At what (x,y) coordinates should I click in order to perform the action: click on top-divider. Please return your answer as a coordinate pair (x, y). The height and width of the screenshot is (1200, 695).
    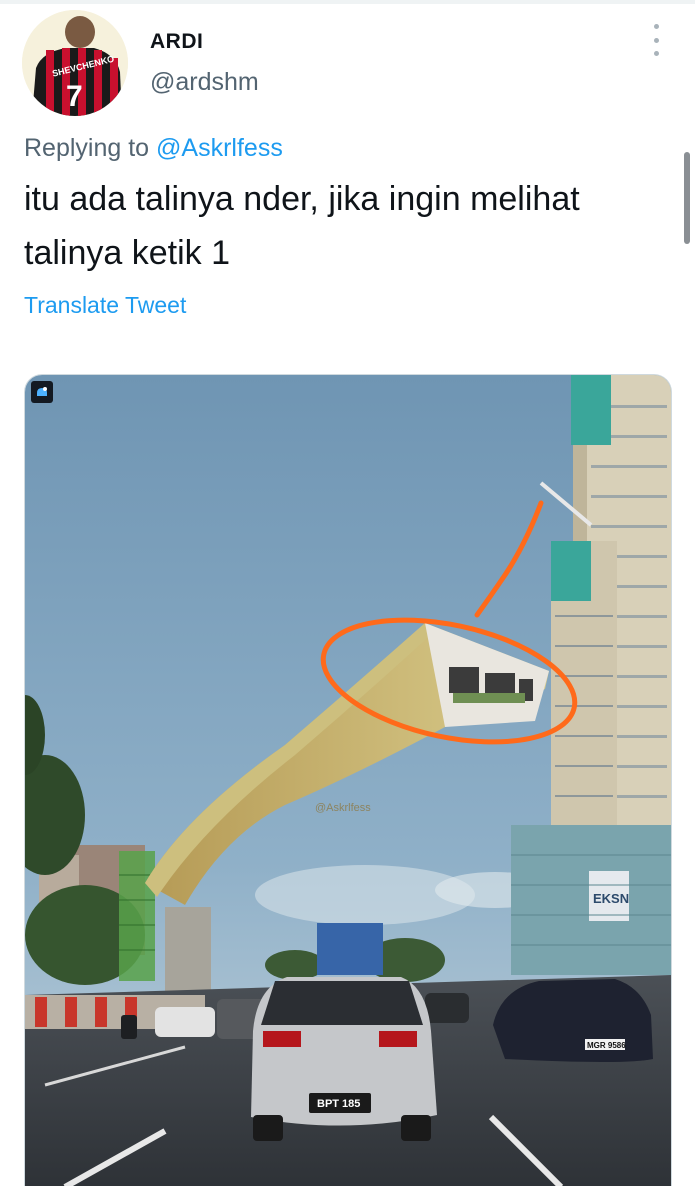
    Looking at the image, I should click on (347, 2).